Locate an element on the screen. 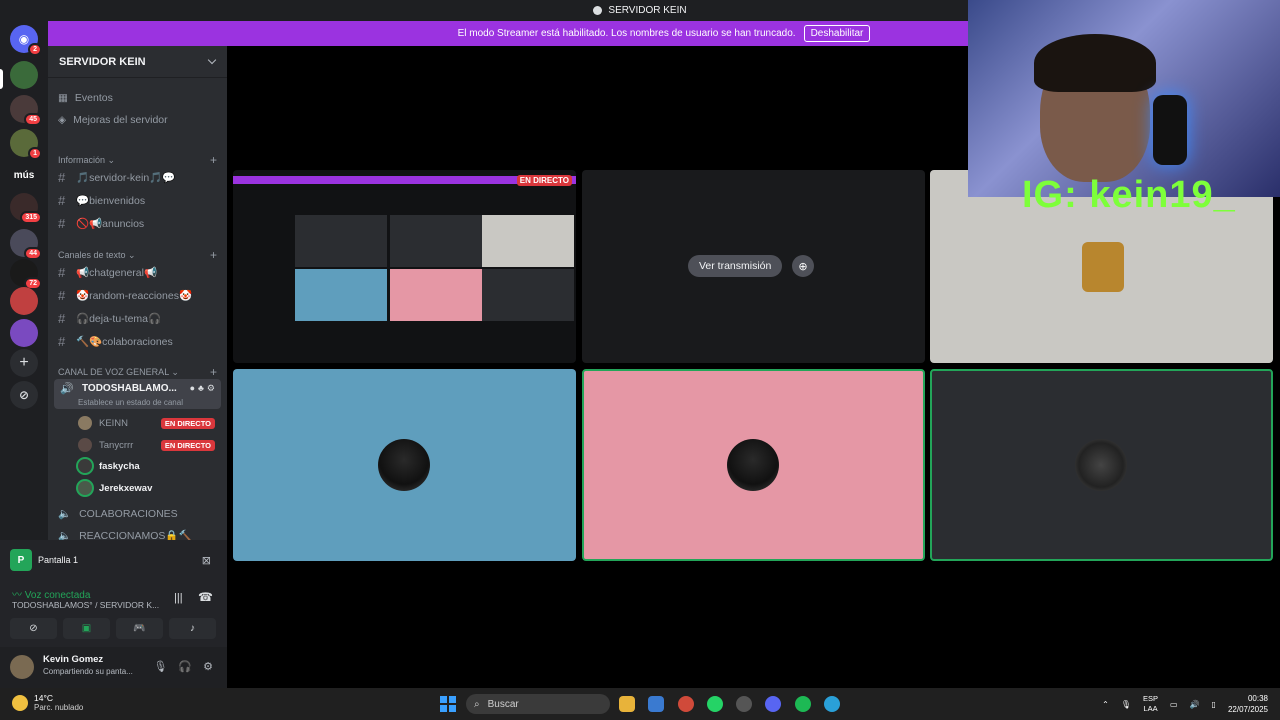 This screenshot has width=1280, height=720. add-server-icon: + is located at coordinates (24, 363).